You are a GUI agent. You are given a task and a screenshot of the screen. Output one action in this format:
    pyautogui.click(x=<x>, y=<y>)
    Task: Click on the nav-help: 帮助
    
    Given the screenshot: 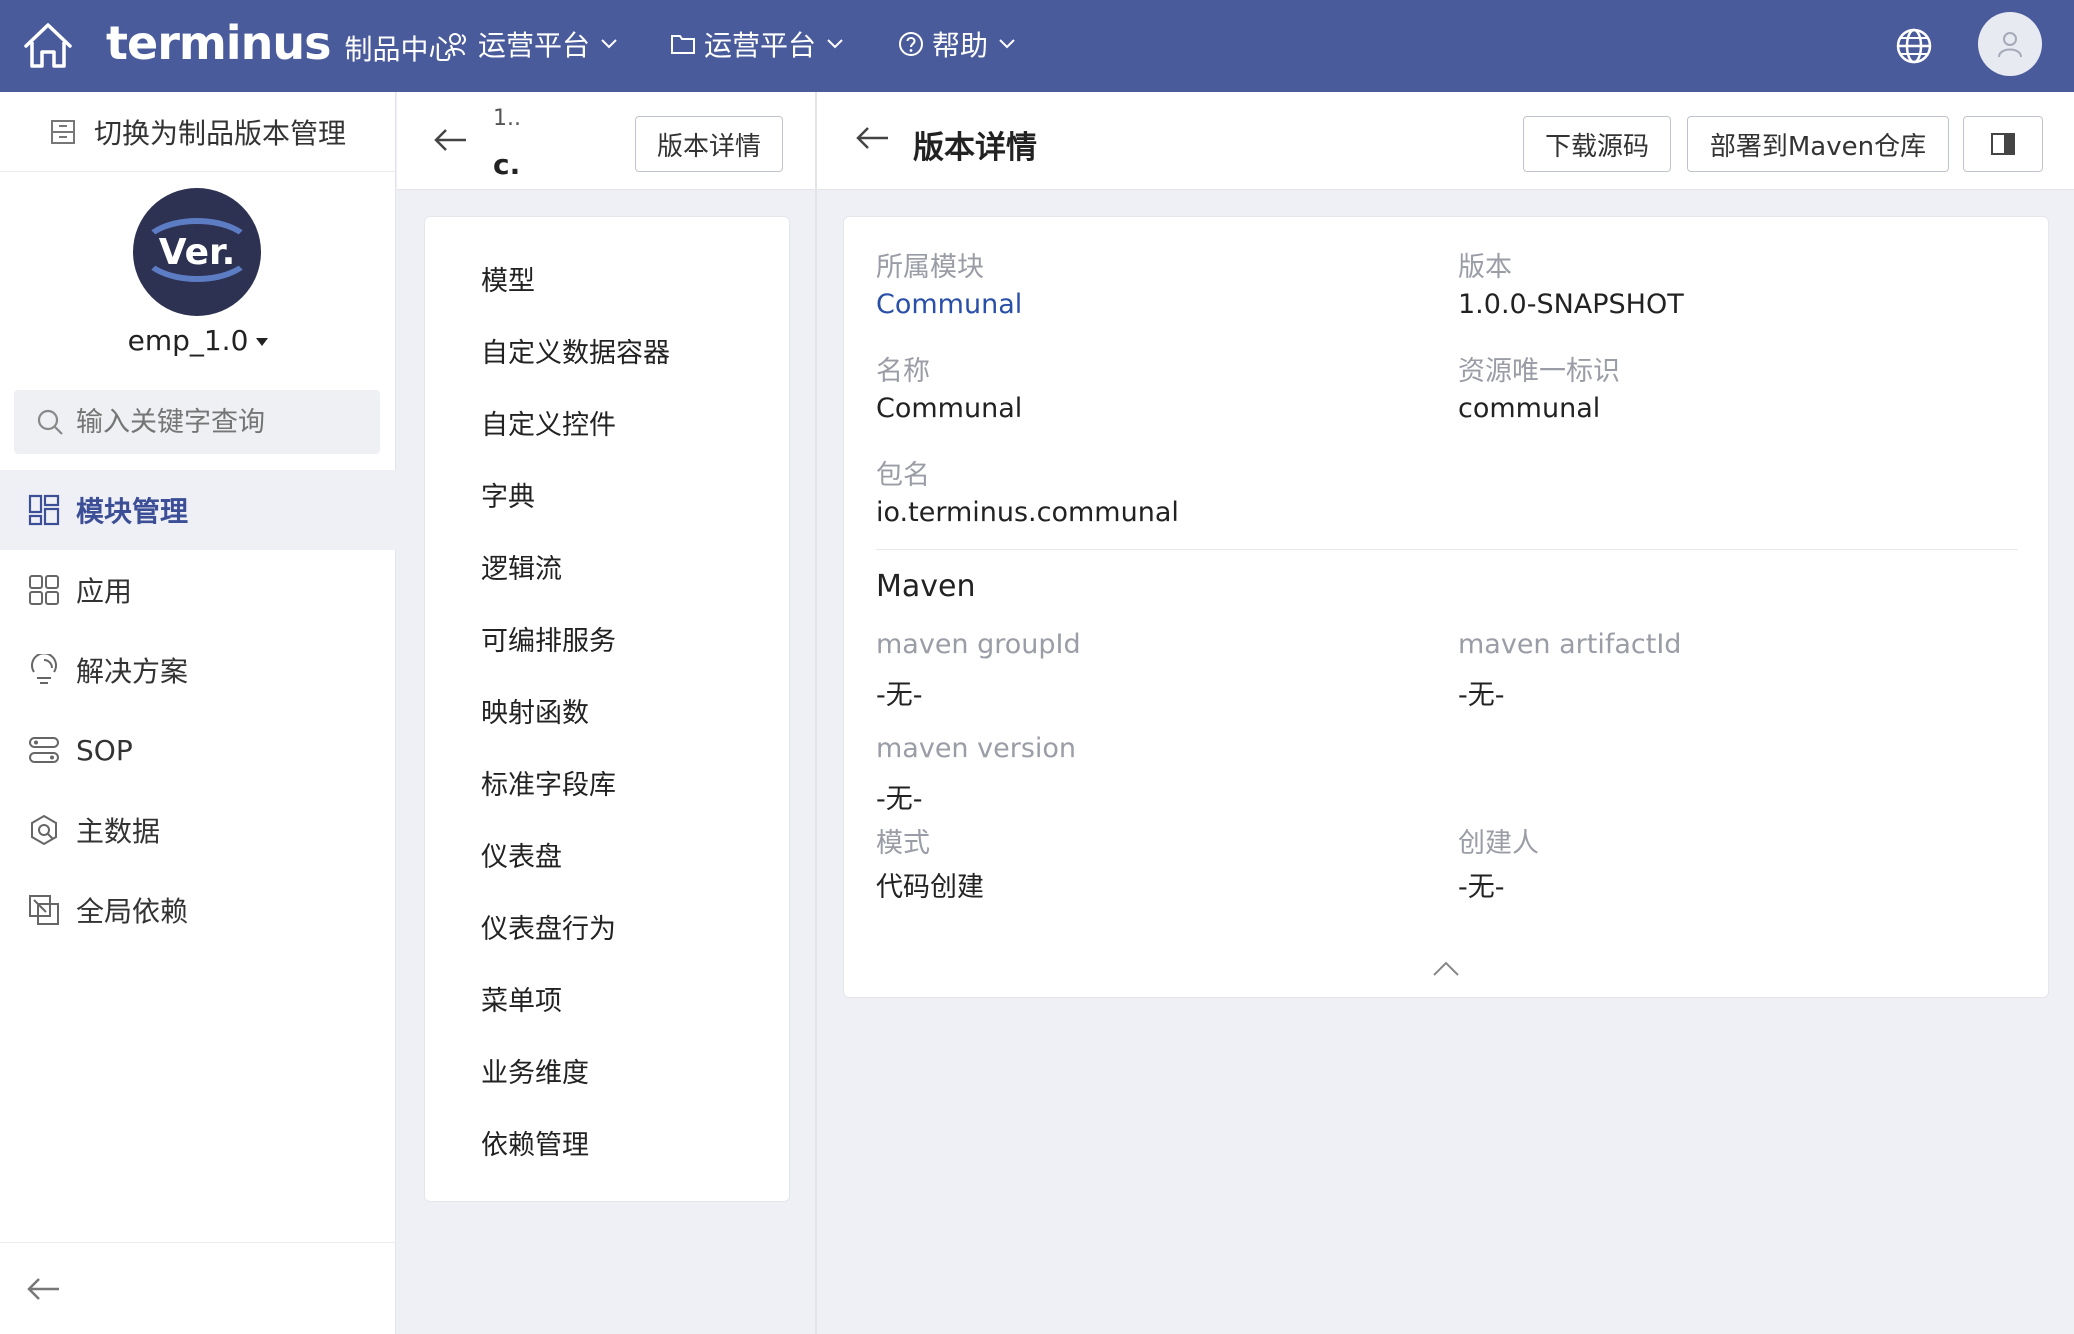 What is the action you would take?
    pyautogui.click(x=961, y=44)
    